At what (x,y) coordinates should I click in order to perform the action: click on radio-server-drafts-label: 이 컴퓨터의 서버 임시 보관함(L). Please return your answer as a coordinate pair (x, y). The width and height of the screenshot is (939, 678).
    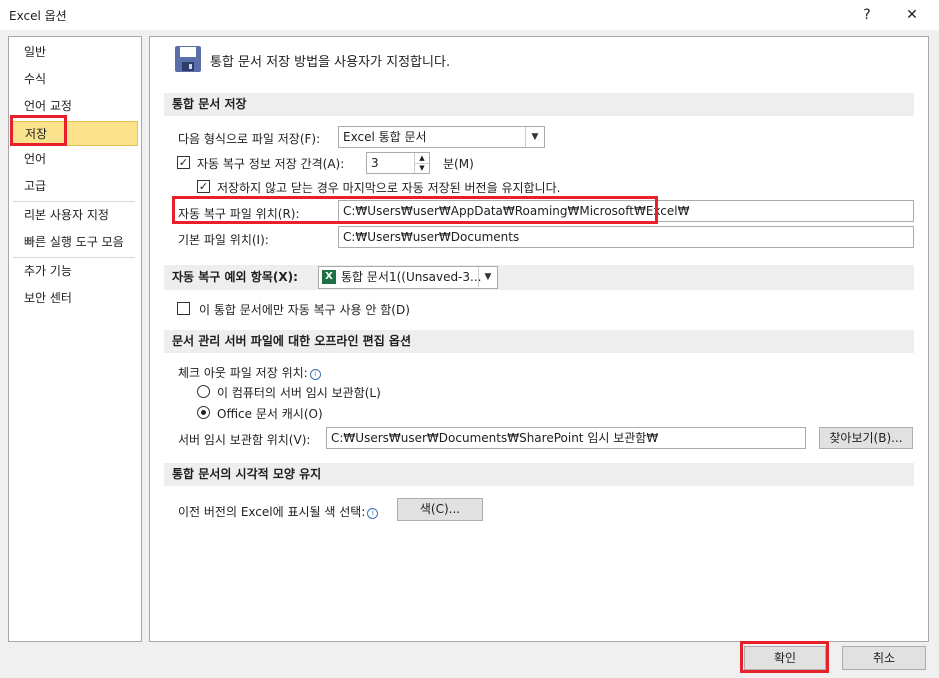
    Looking at the image, I should click on (299, 393).